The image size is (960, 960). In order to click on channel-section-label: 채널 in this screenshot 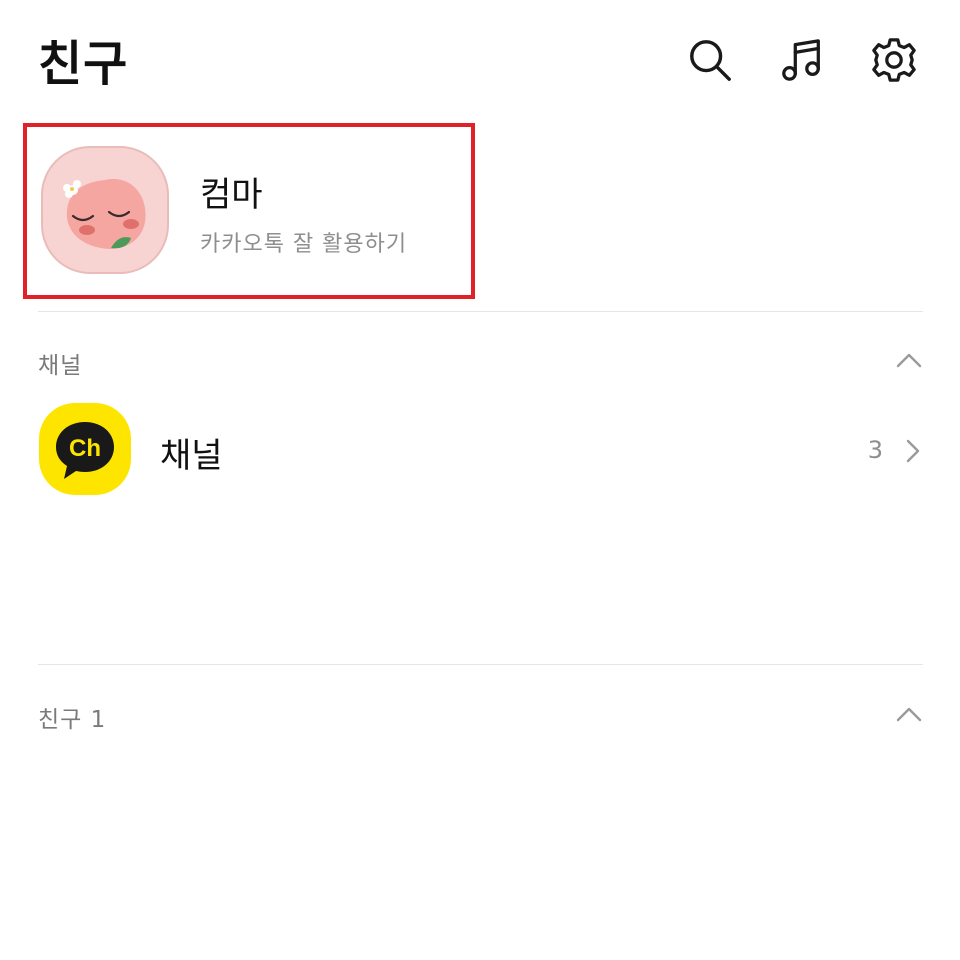, I will do `click(60, 366)`.